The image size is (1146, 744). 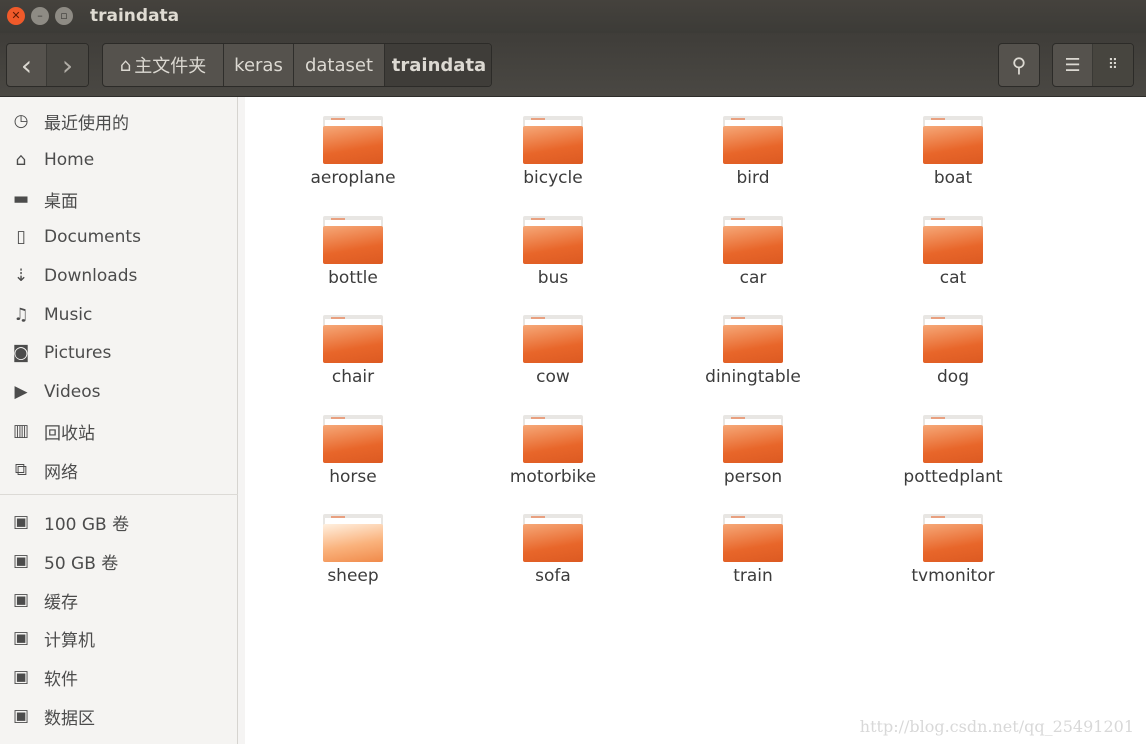 I want to click on sidebar-item: ◙ Pictures, so click(x=119, y=353).